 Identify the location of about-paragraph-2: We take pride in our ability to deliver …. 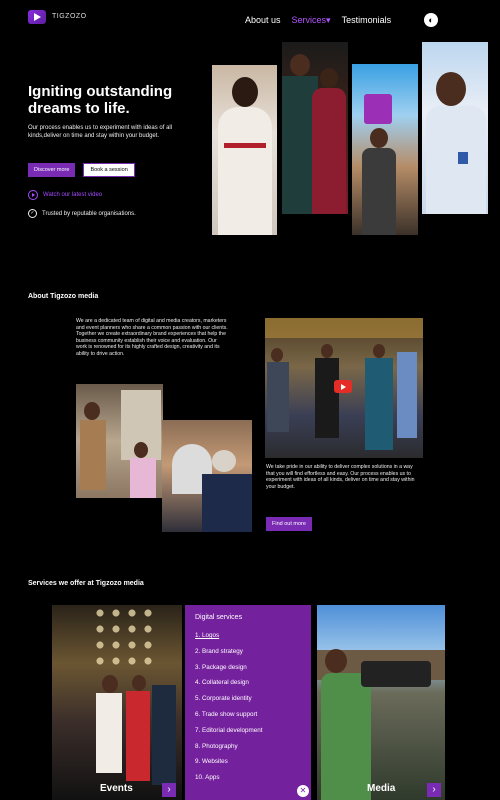
(340, 477).